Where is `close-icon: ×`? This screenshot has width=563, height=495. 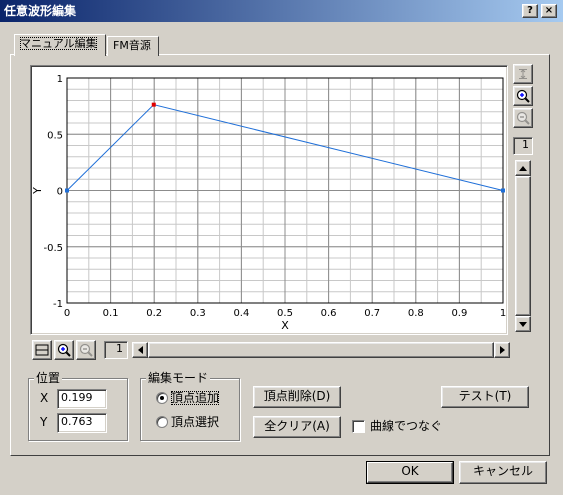
close-icon: × is located at coordinates (549, 10).